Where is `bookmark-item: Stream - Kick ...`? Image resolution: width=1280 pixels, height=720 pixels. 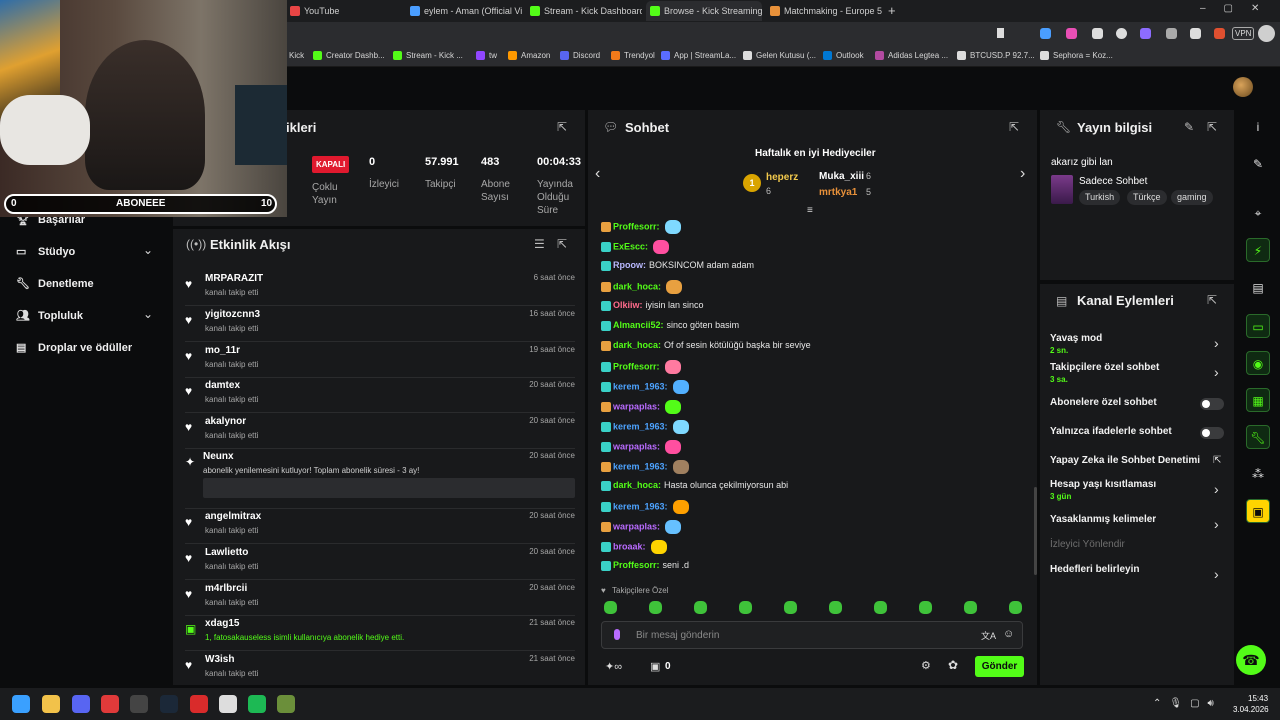 bookmark-item: Stream - Kick ... is located at coordinates (428, 55).